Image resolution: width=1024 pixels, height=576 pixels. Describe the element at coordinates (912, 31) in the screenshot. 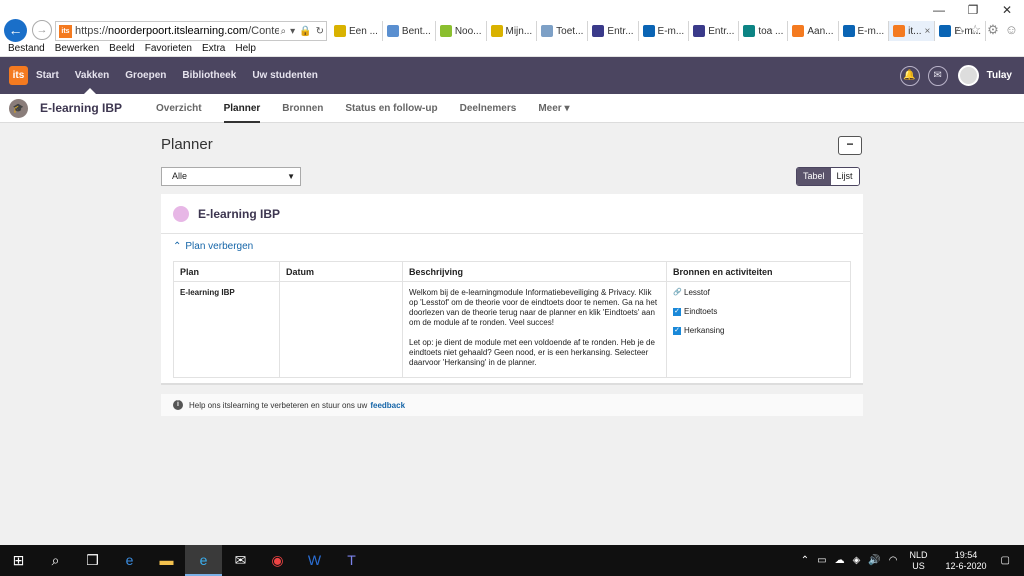

I see `browser-tab: it... ×` at that location.